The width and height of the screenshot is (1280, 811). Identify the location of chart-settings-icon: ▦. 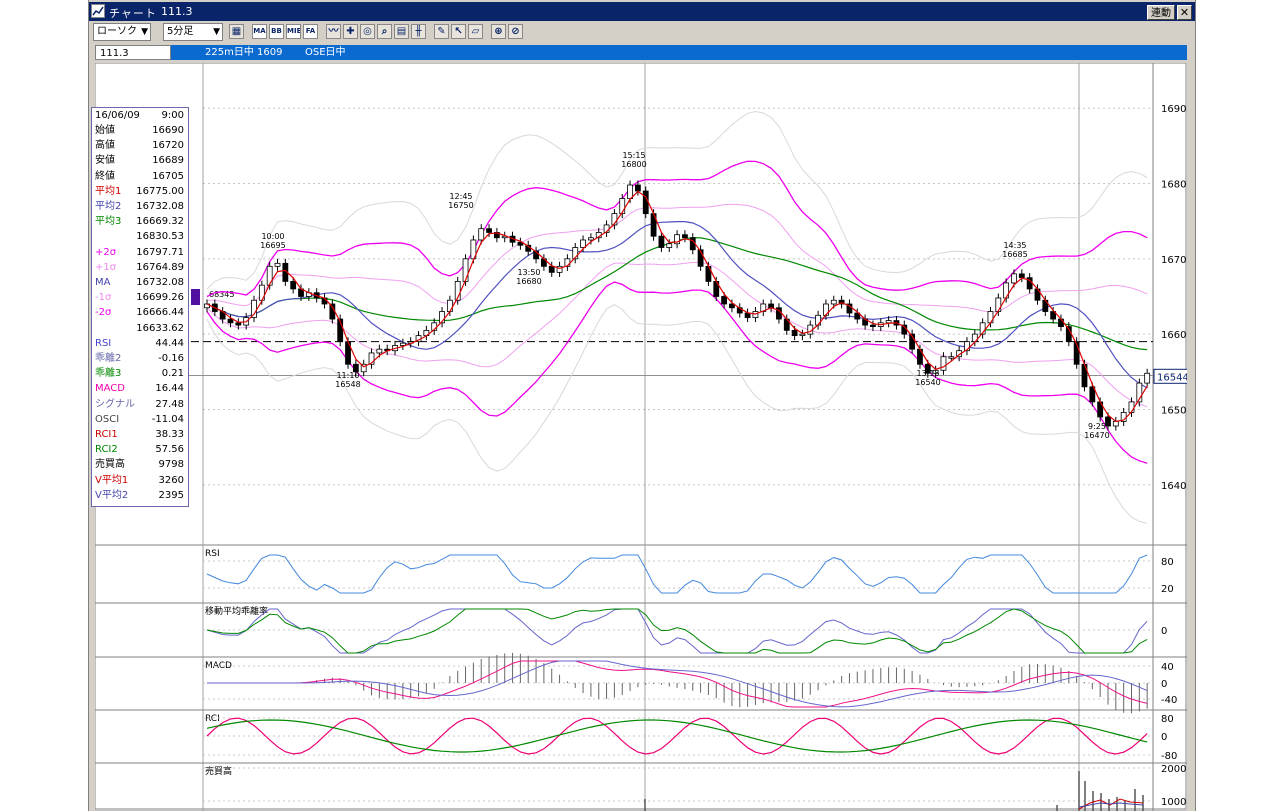
(236, 31).